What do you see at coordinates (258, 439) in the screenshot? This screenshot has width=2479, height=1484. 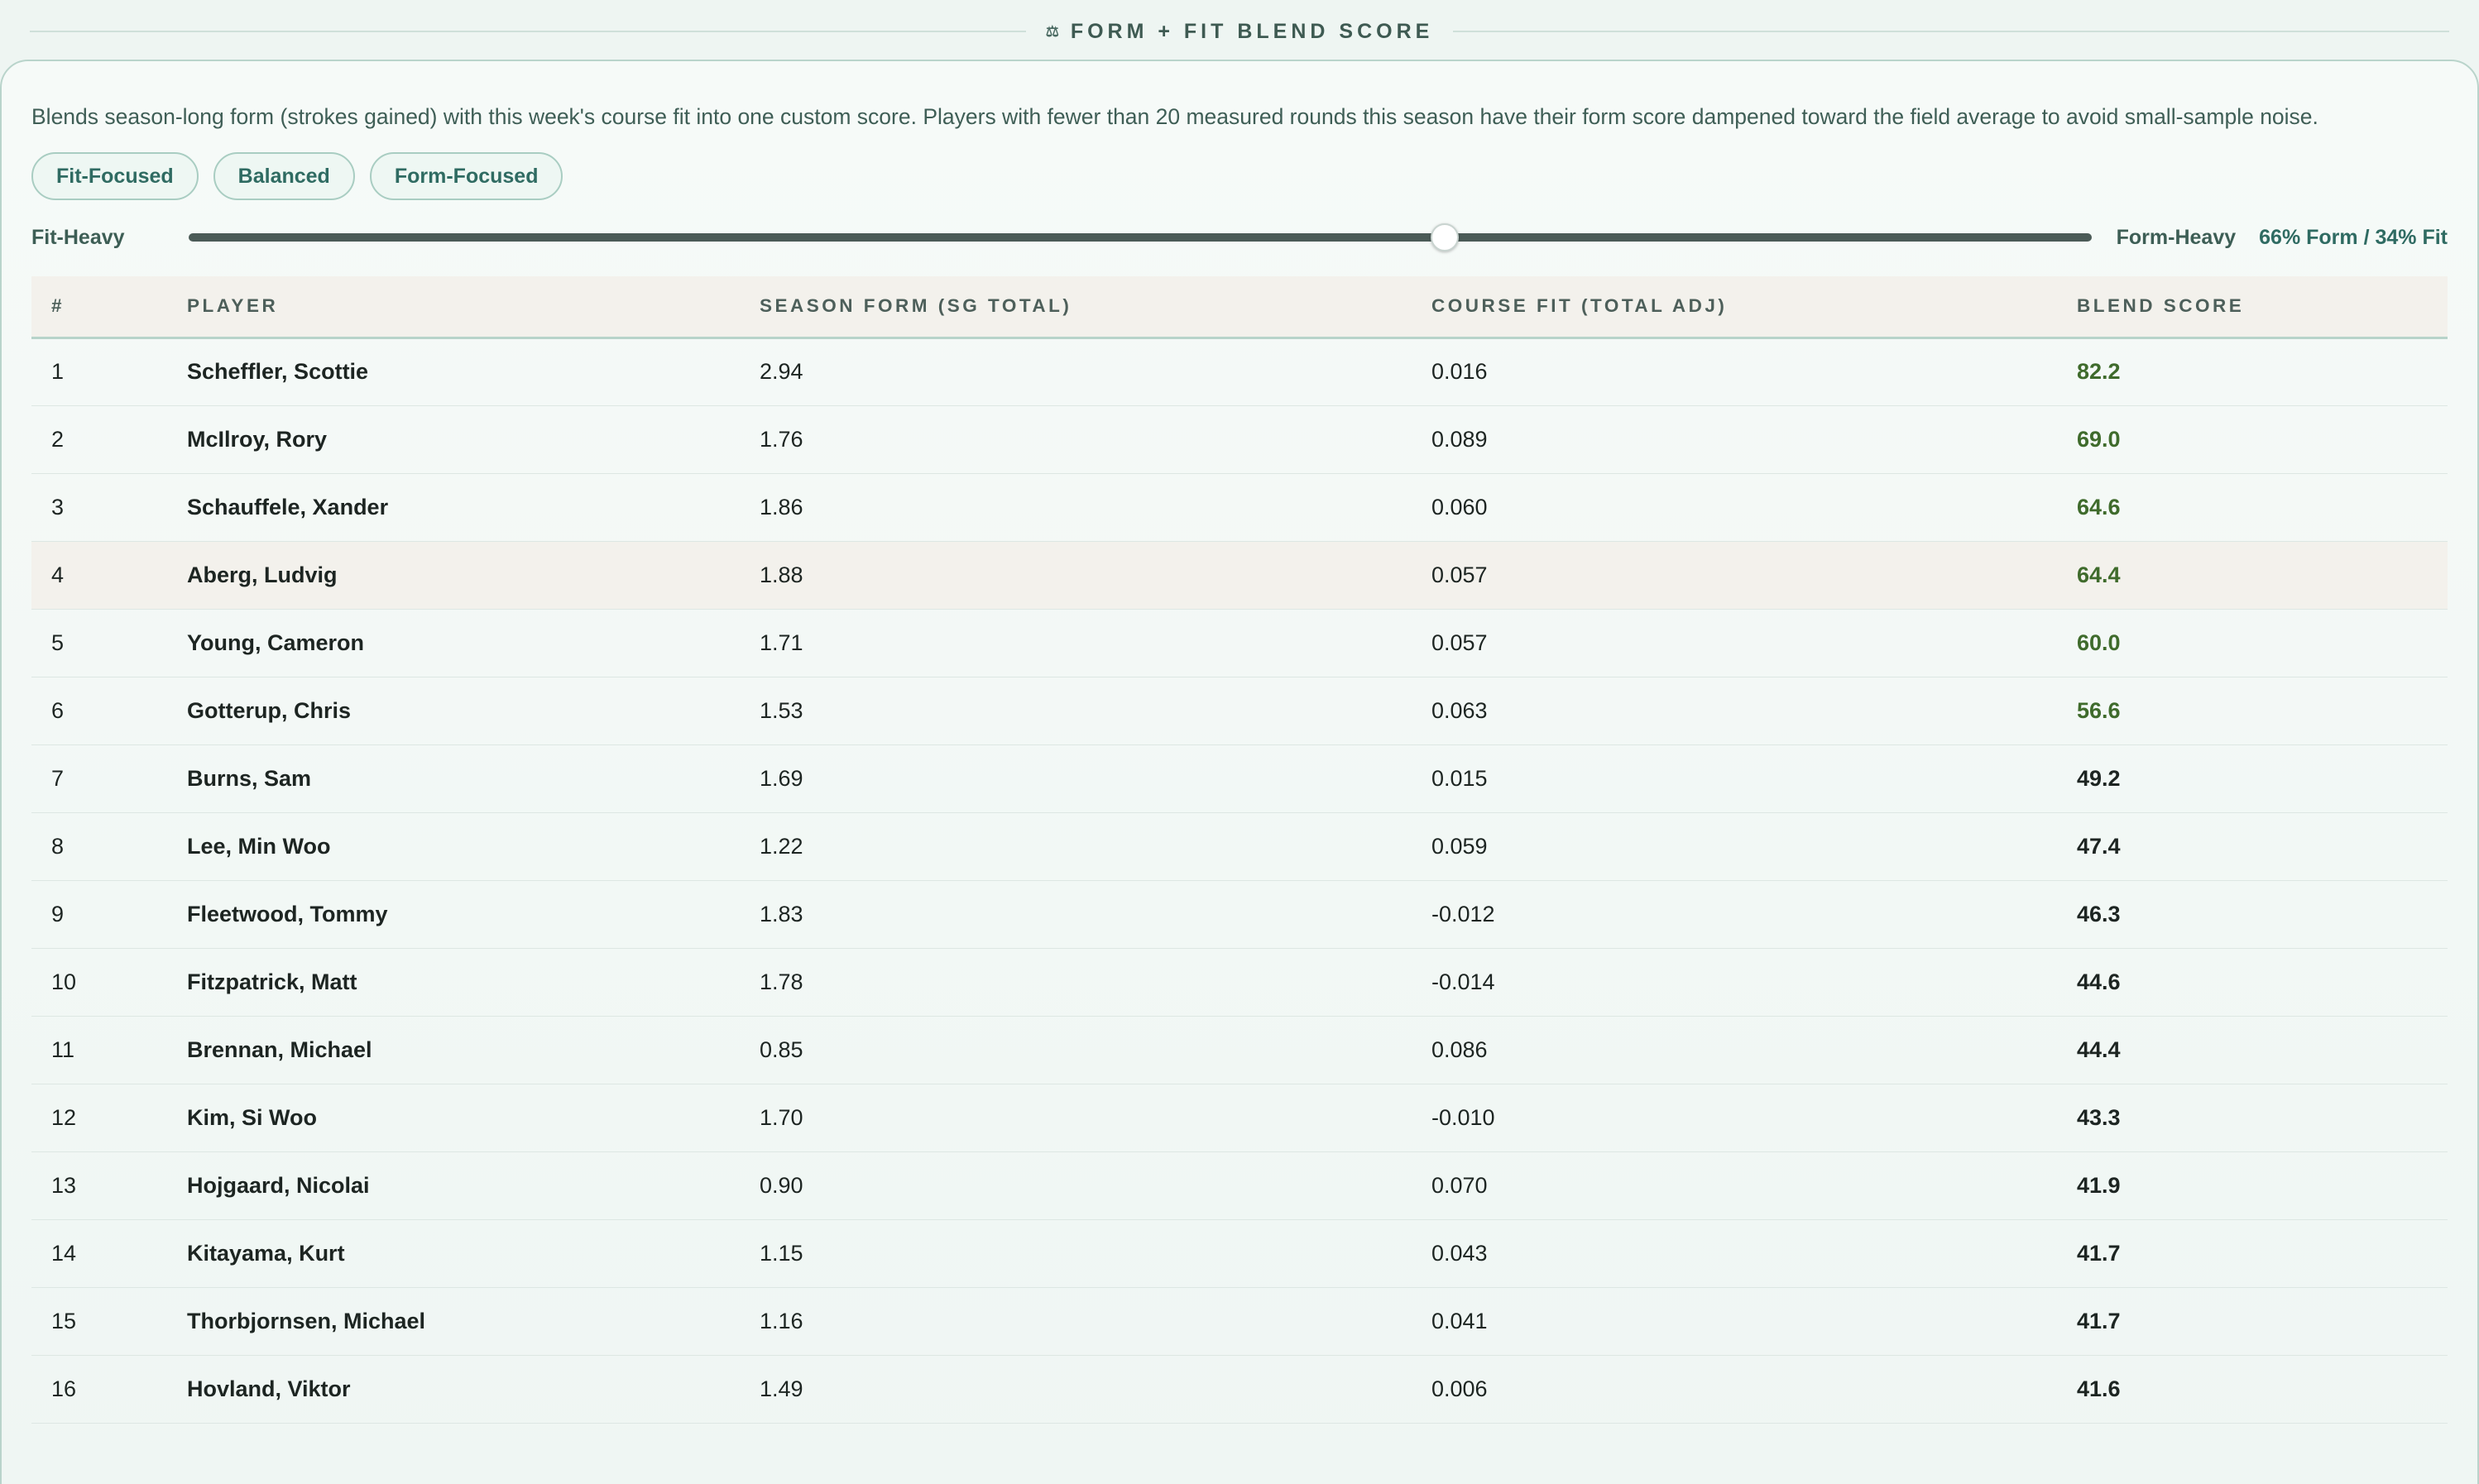 I see `player-name-cell: McIlroy, Rory` at bounding box center [258, 439].